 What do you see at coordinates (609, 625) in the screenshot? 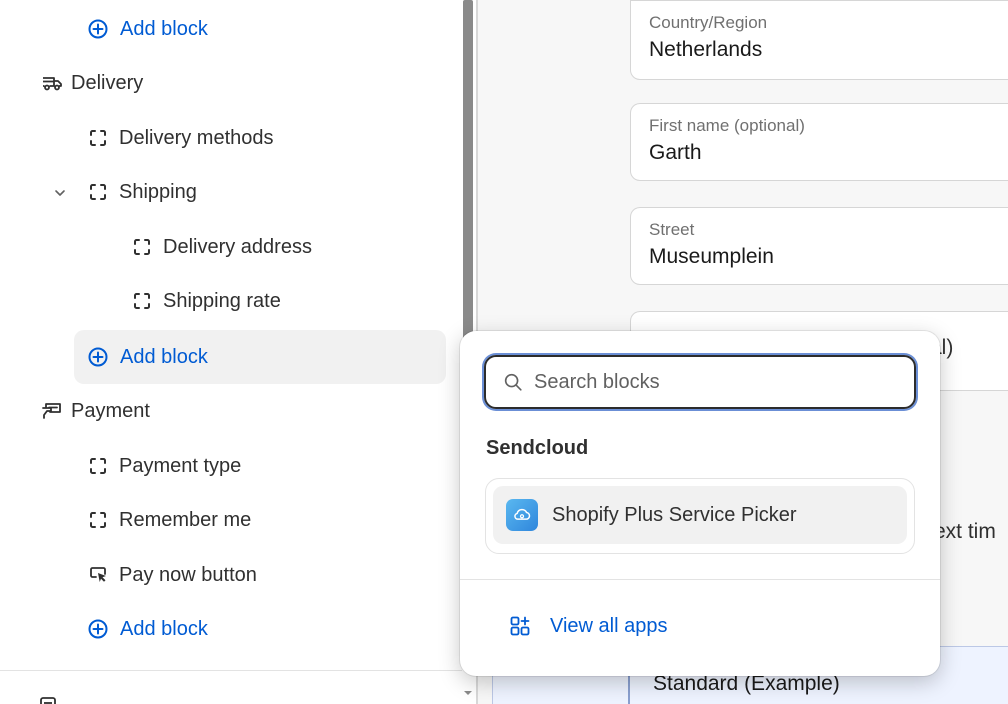
I see `view-all-apps-label: View all apps` at bounding box center [609, 625].